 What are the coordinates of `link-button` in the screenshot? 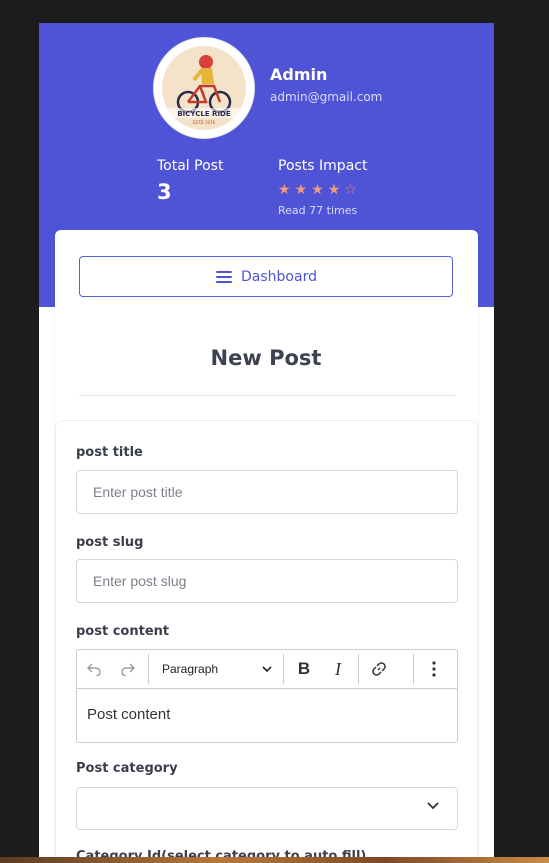 It's located at (379, 669).